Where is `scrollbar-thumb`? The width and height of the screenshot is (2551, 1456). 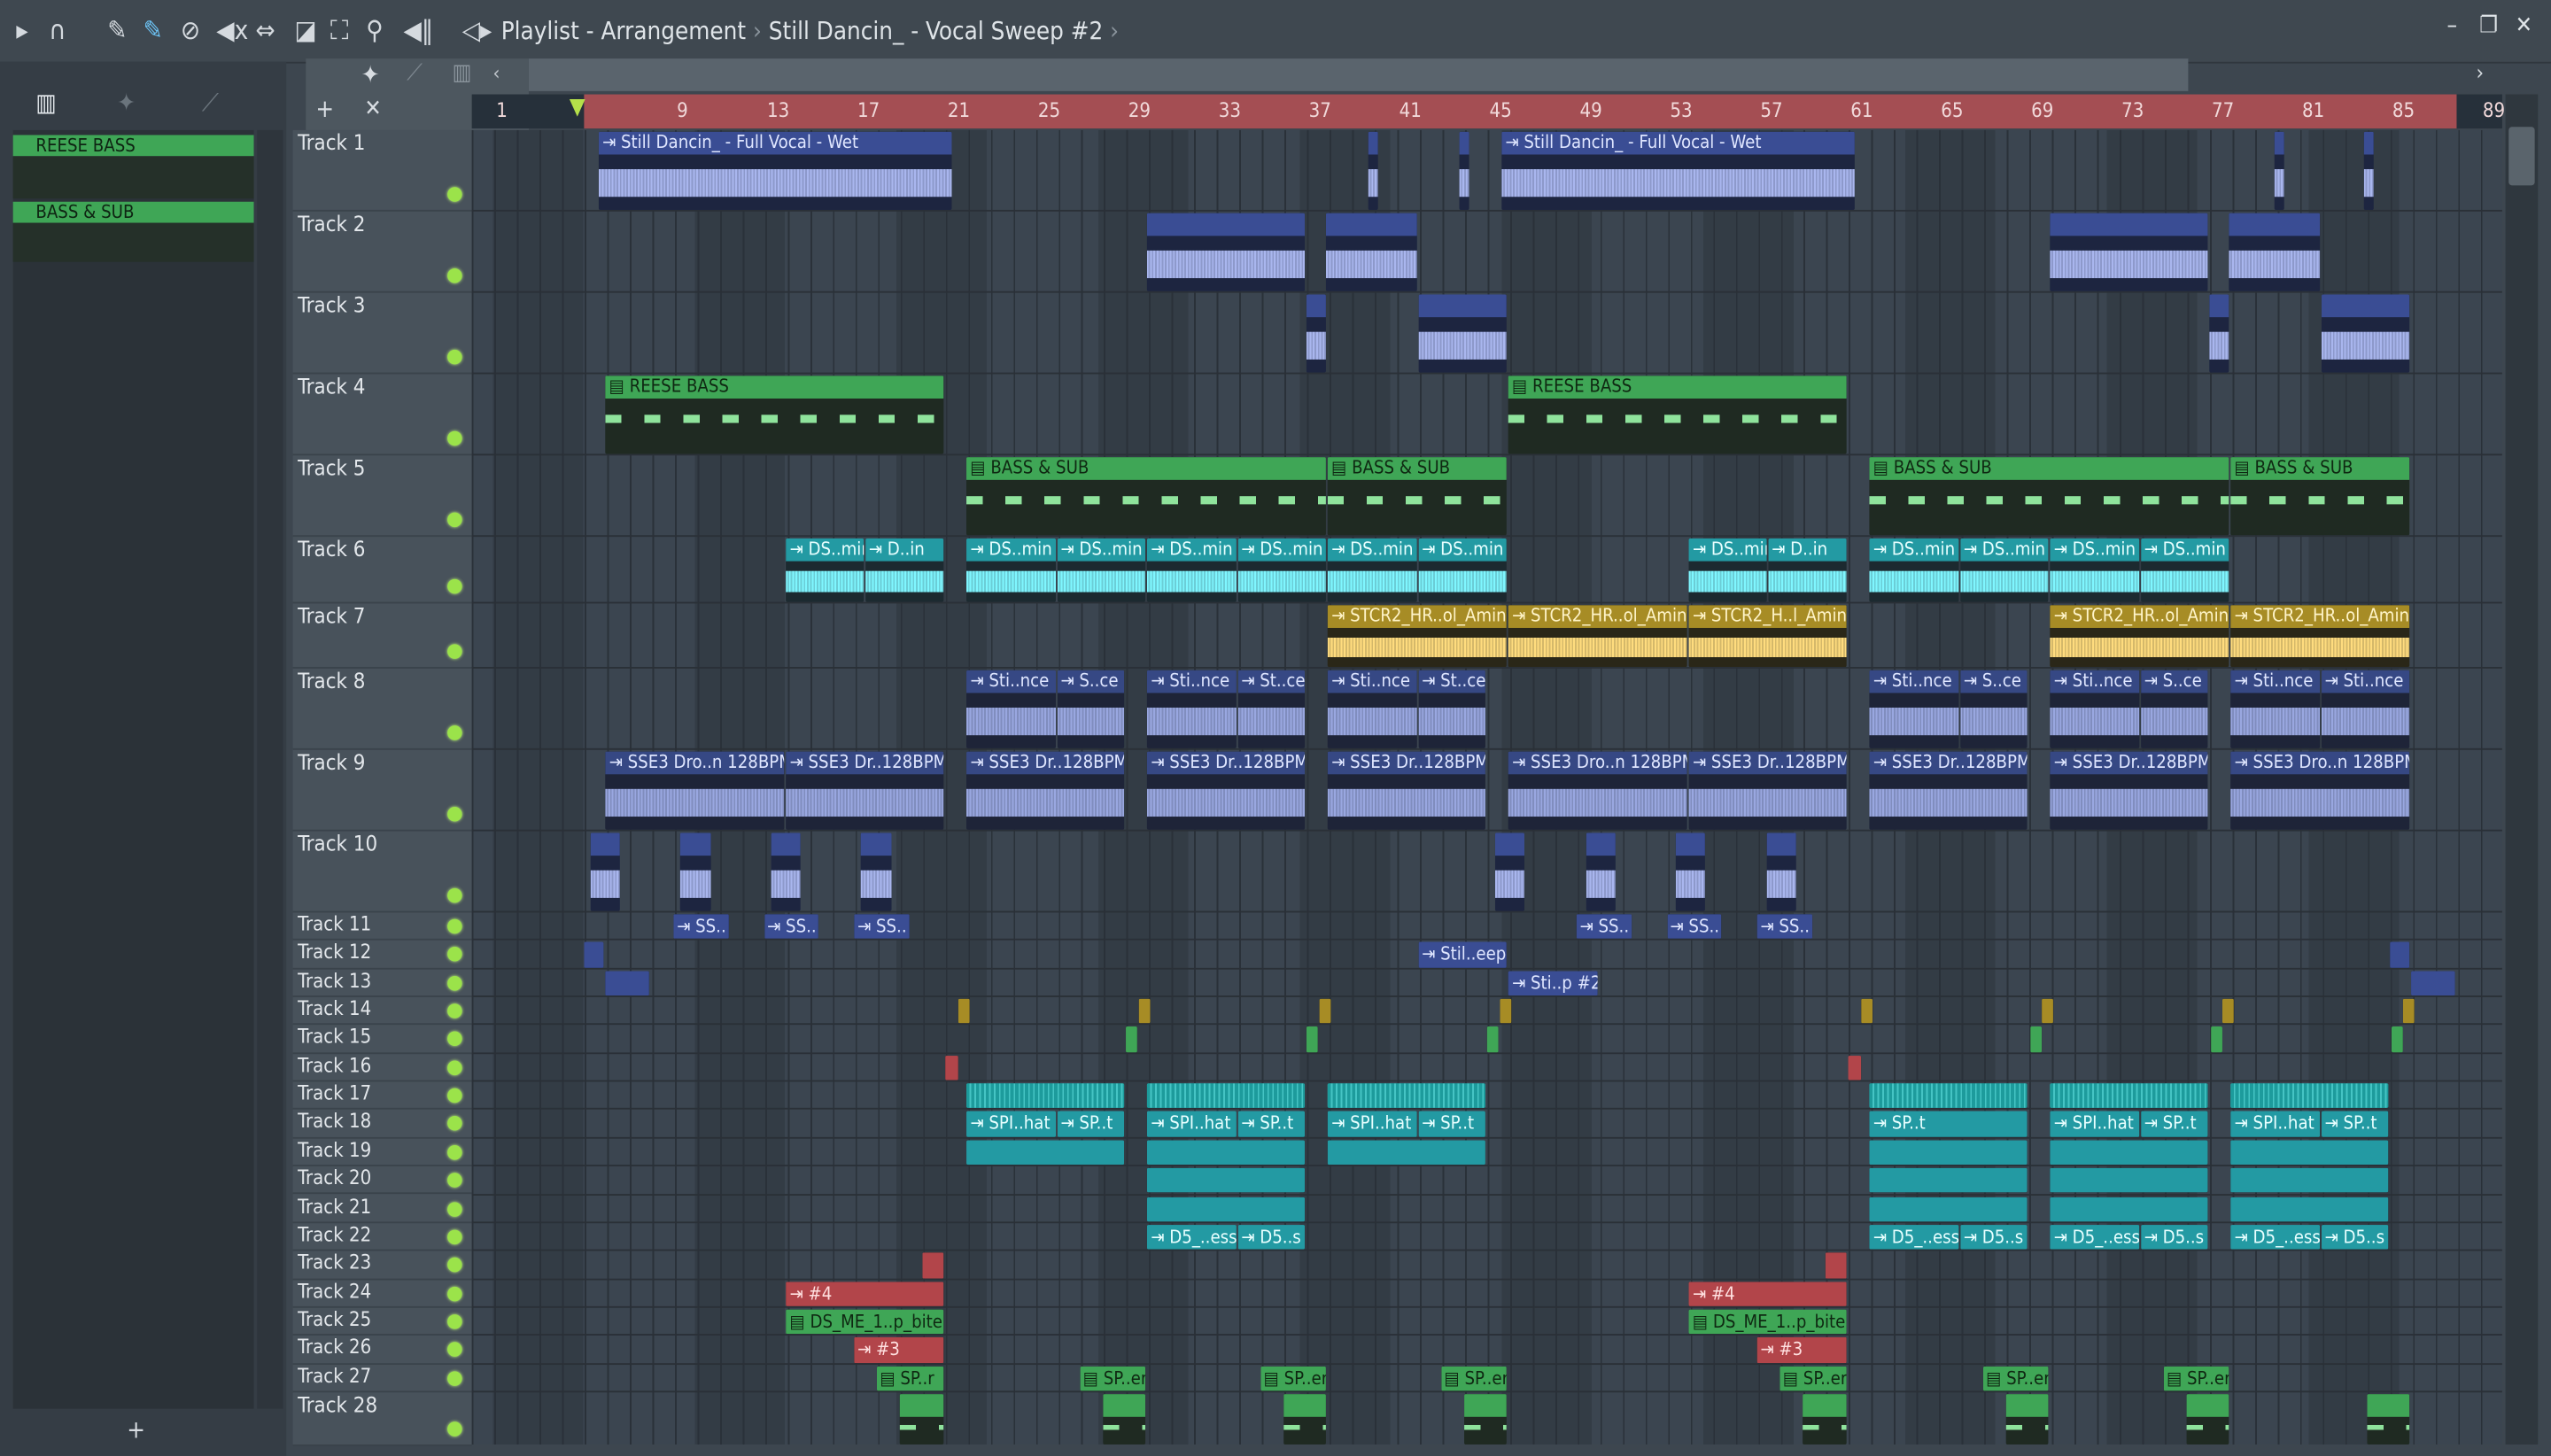 scrollbar-thumb is located at coordinates (2521, 156).